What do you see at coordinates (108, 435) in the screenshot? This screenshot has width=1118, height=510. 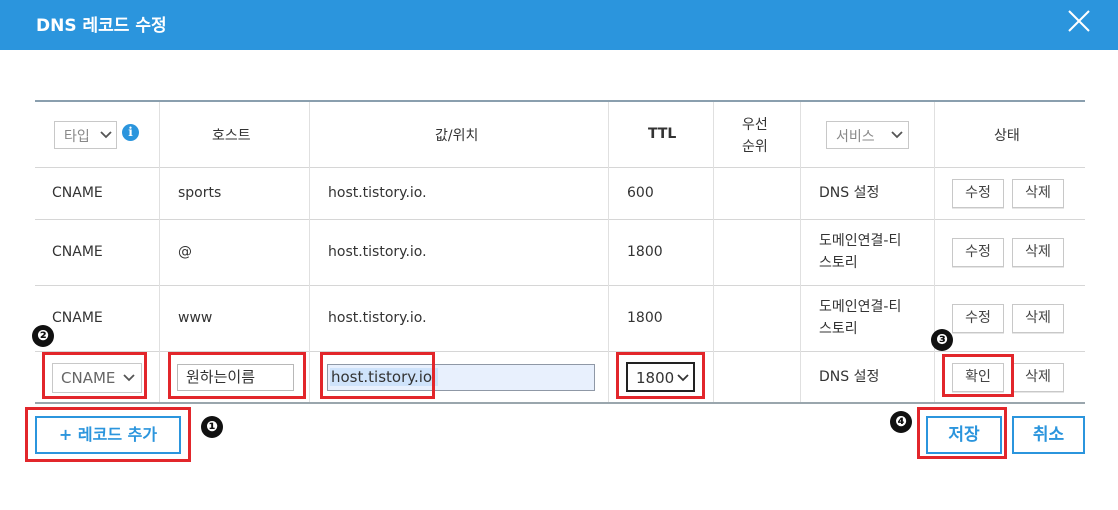 I see `add-record-button: + 레코드 추가` at bounding box center [108, 435].